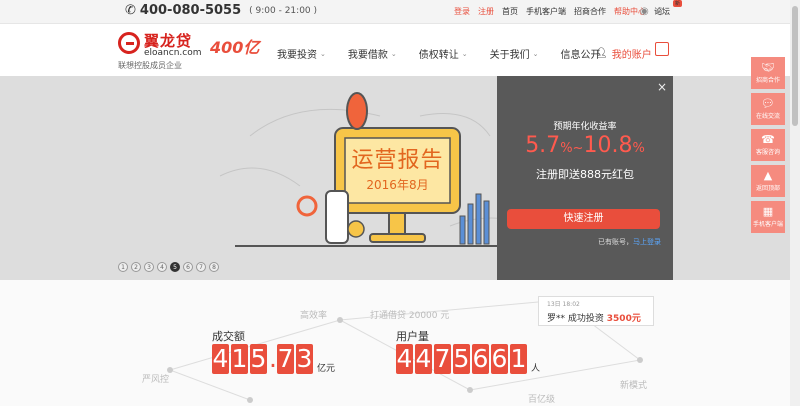 This screenshot has width=800, height=406. I want to click on volume-counter: 4 1 5. 7 3 亿元, so click(273, 359).